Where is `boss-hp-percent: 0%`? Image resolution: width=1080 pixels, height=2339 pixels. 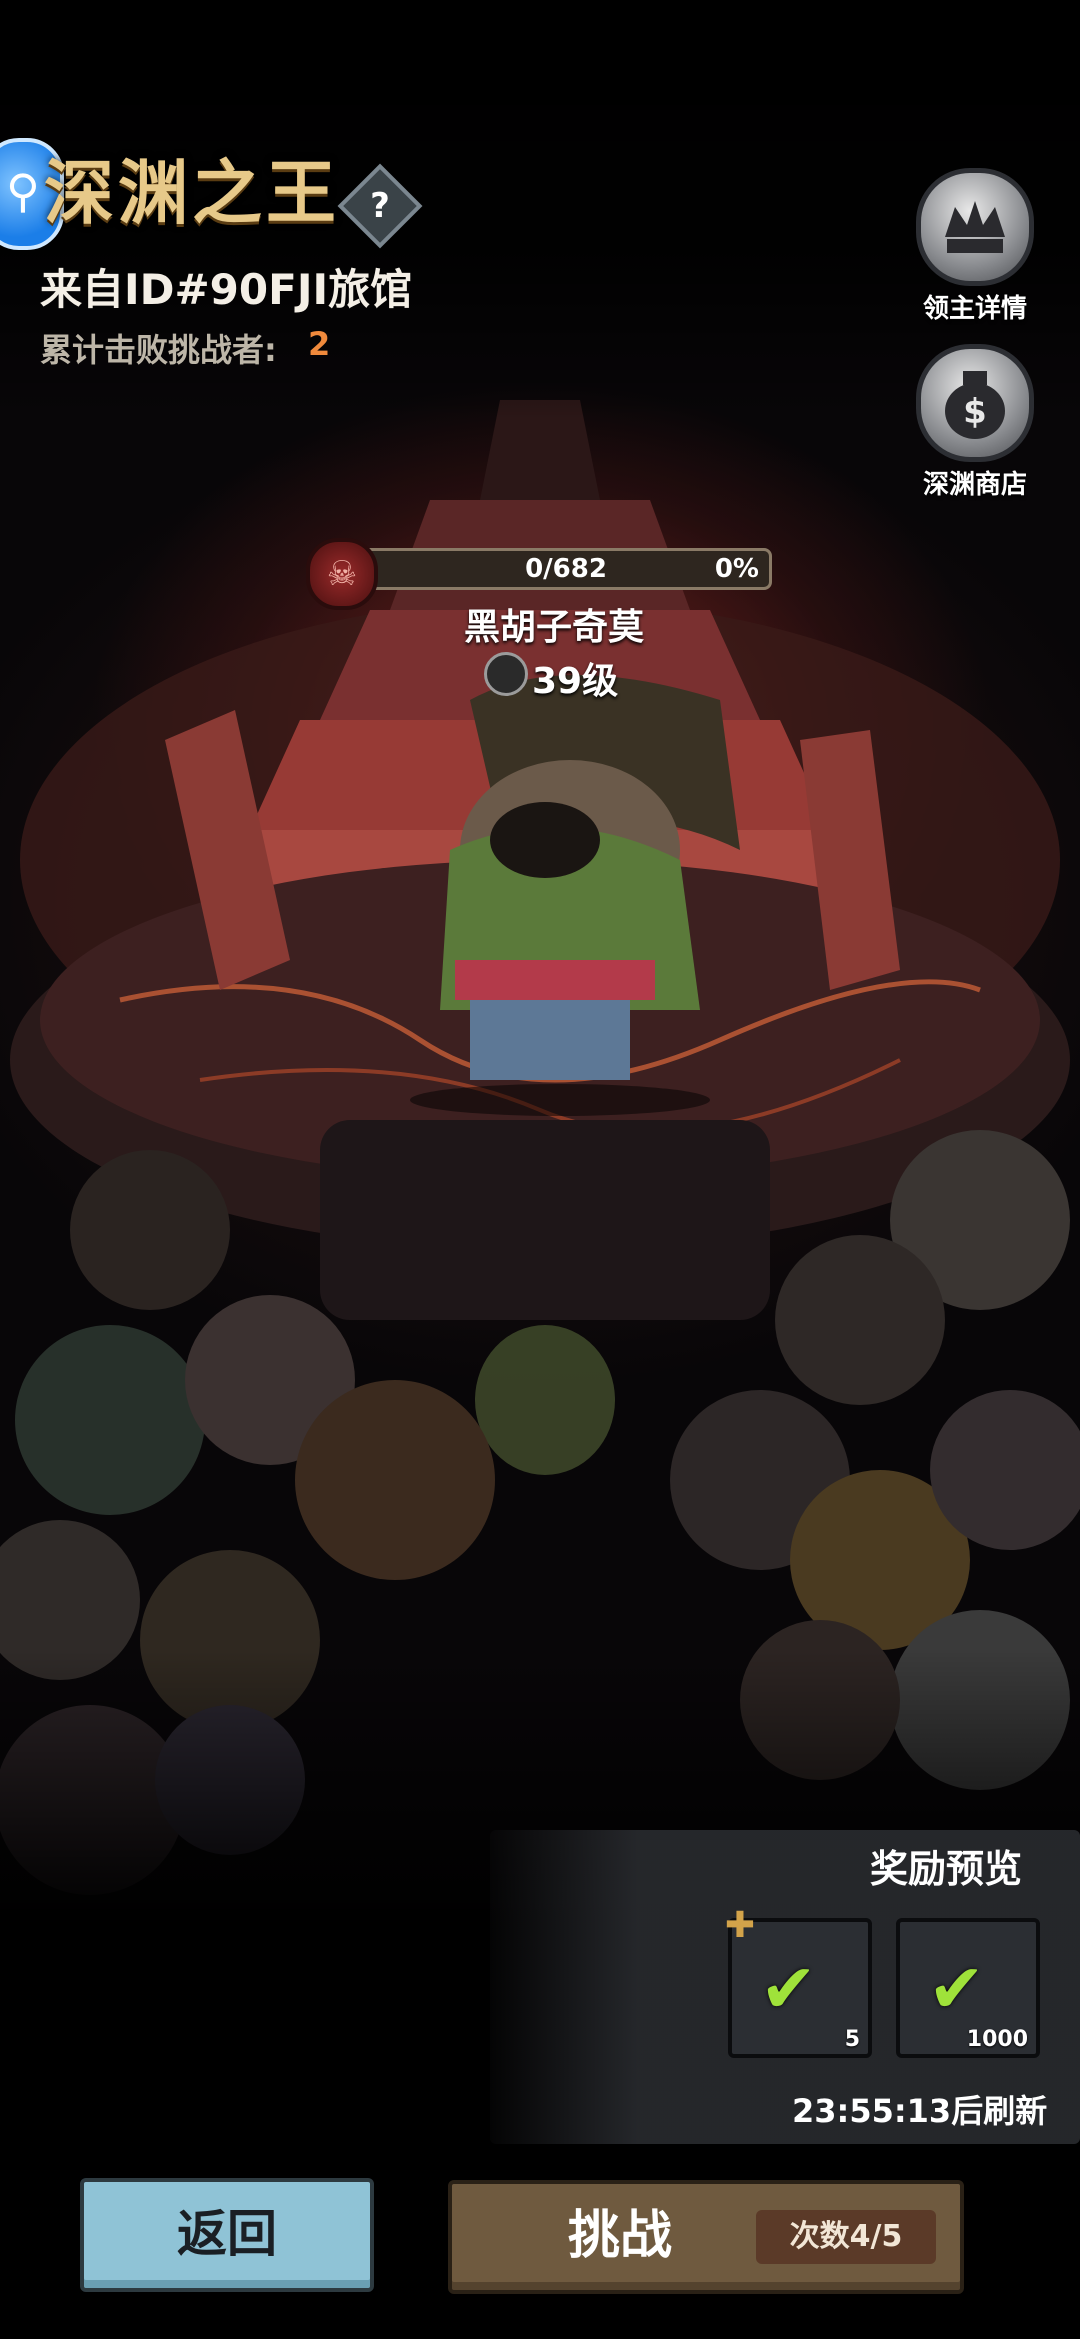
boss-hp-percent: 0% is located at coordinates (736, 569).